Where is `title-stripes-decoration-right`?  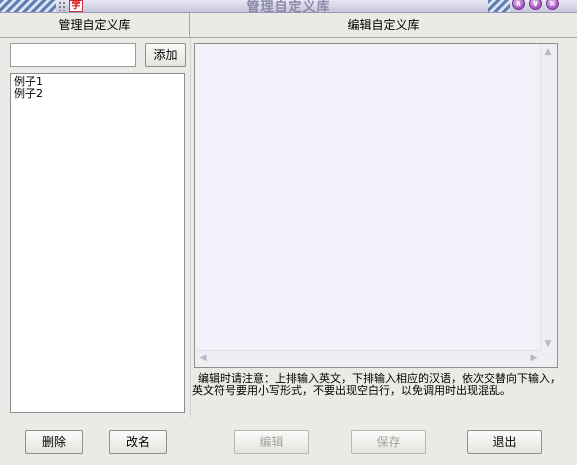 title-stripes-decoration-right is located at coordinates (499, 6).